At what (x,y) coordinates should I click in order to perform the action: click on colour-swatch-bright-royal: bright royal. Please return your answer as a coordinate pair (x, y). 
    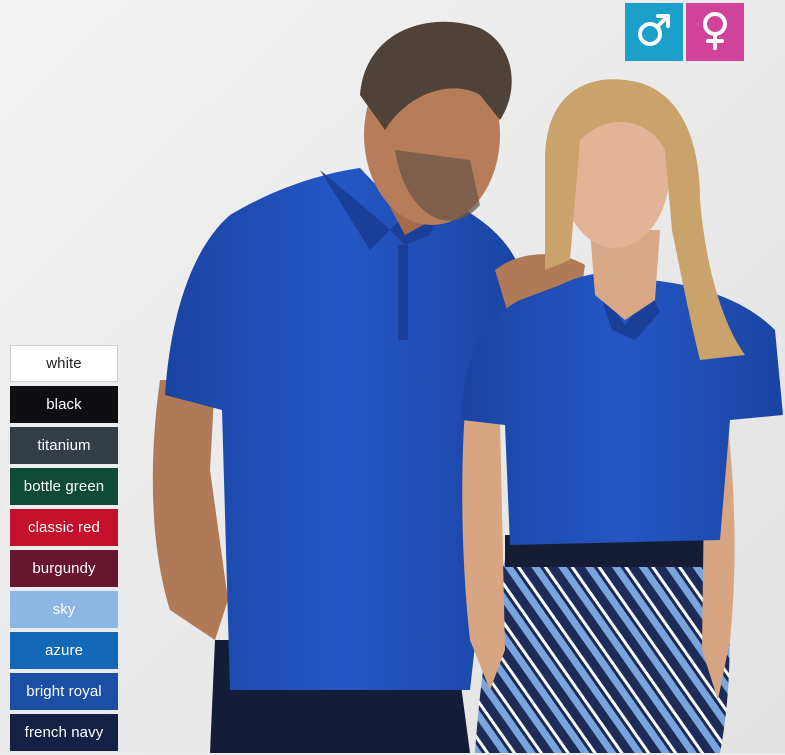
    Looking at the image, I should click on (64, 691).